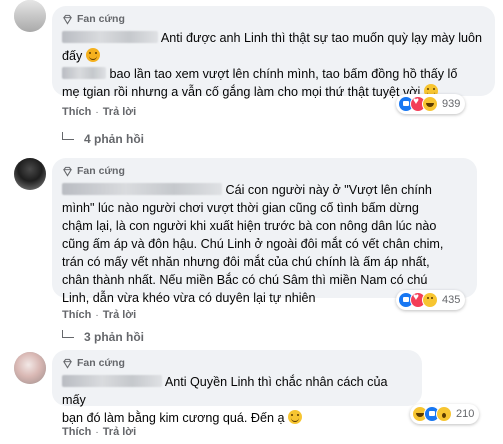 The width and height of the screenshot is (503, 444). What do you see at coordinates (451, 300) in the screenshot?
I see `reaction-count: 435` at bounding box center [451, 300].